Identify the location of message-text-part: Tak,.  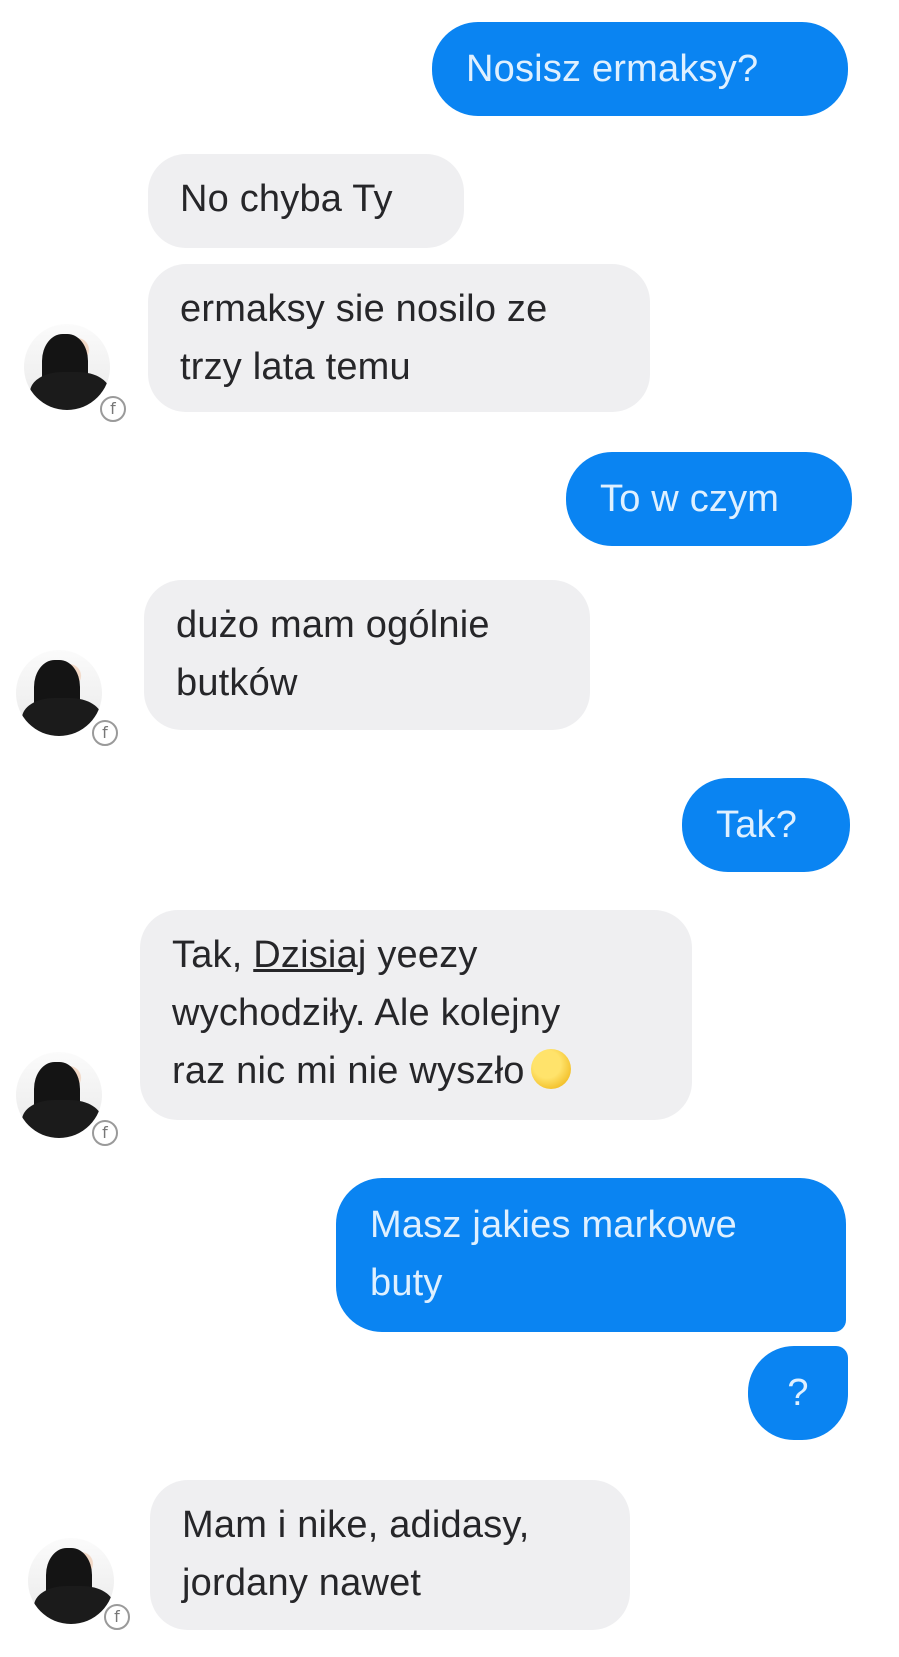
(213, 955).